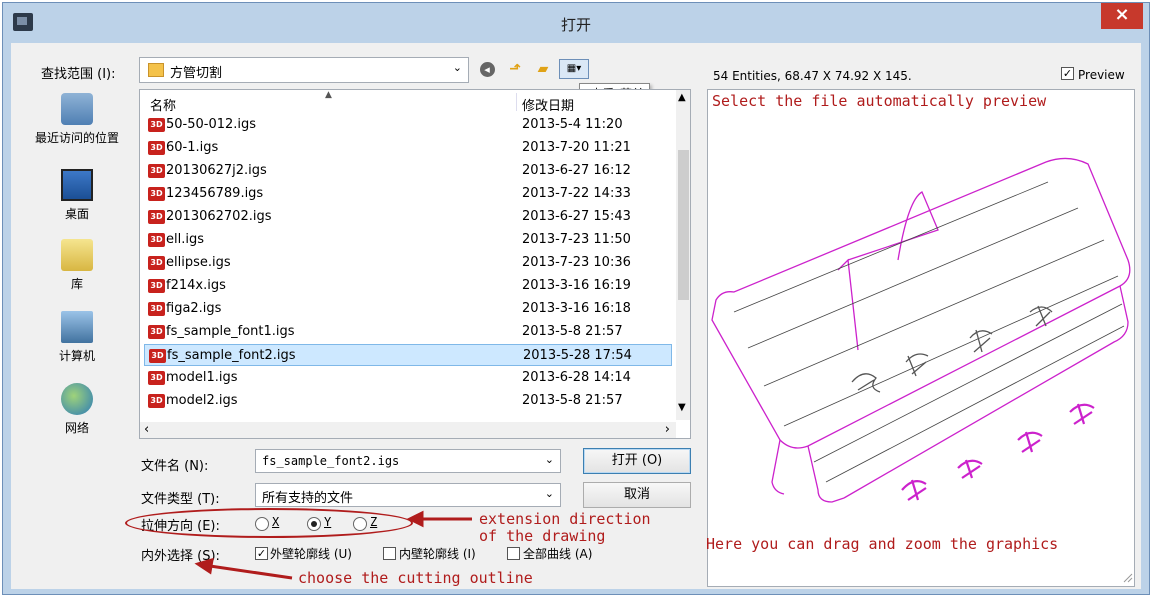 This screenshot has width=1153, height=598. What do you see at coordinates (1101, 75) in the screenshot?
I see `preview-checkbox-label: Preview` at bounding box center [1101, 75].